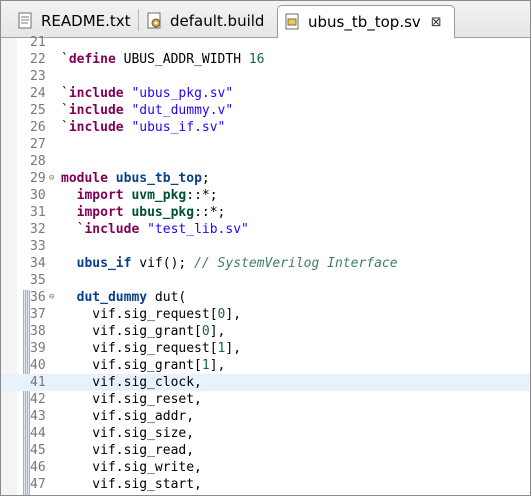  Describe the element at coordinates (265, 178) in the screenshot. I see `code-line: 29 ⊖ module ubus_tb_top;` at that location.